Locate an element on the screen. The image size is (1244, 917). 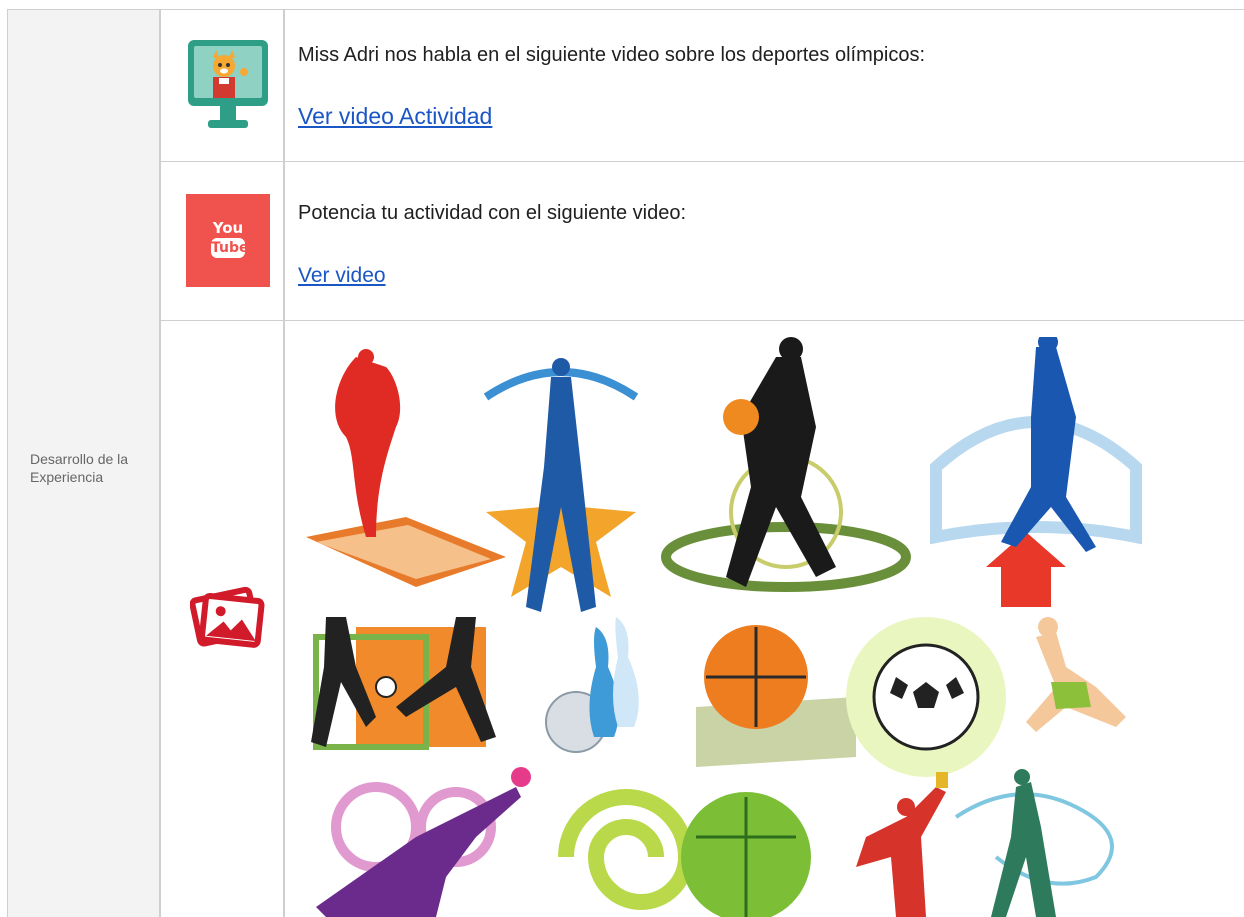
ice-skater-star-icon is located at coordinates (561, 485).